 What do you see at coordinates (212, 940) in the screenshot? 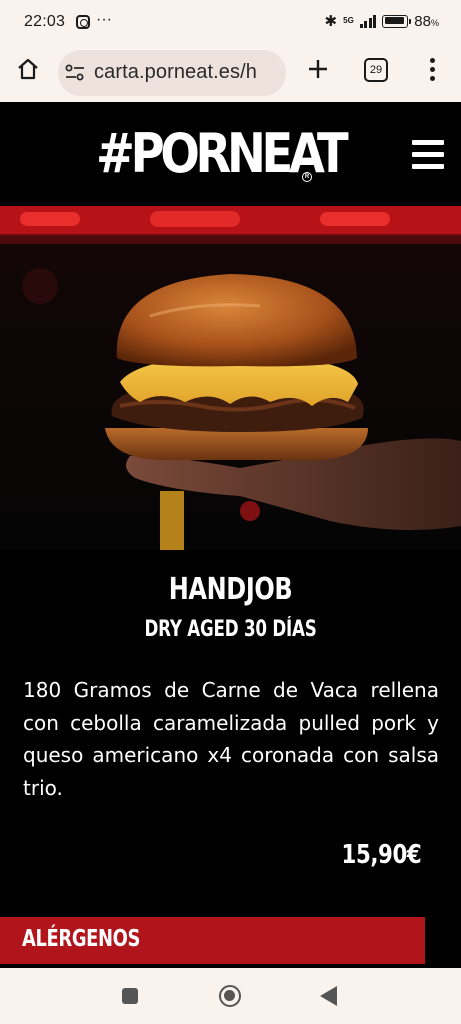
I see `allergens-button: ALÉRGENOS` at bounding box center [212, 940].